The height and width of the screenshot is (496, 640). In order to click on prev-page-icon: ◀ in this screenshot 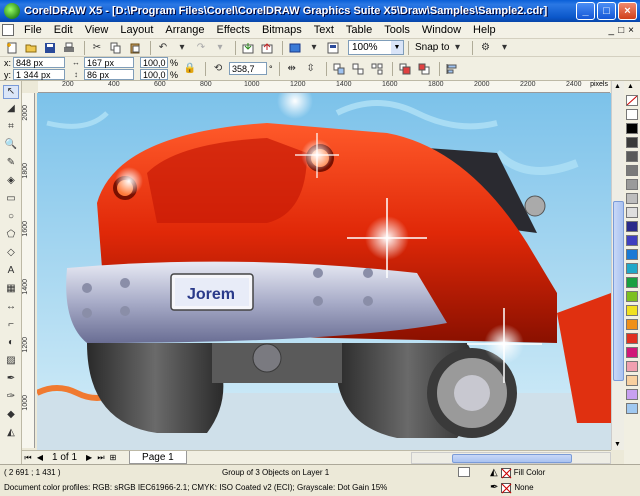, I will do `click(40, 457)`.